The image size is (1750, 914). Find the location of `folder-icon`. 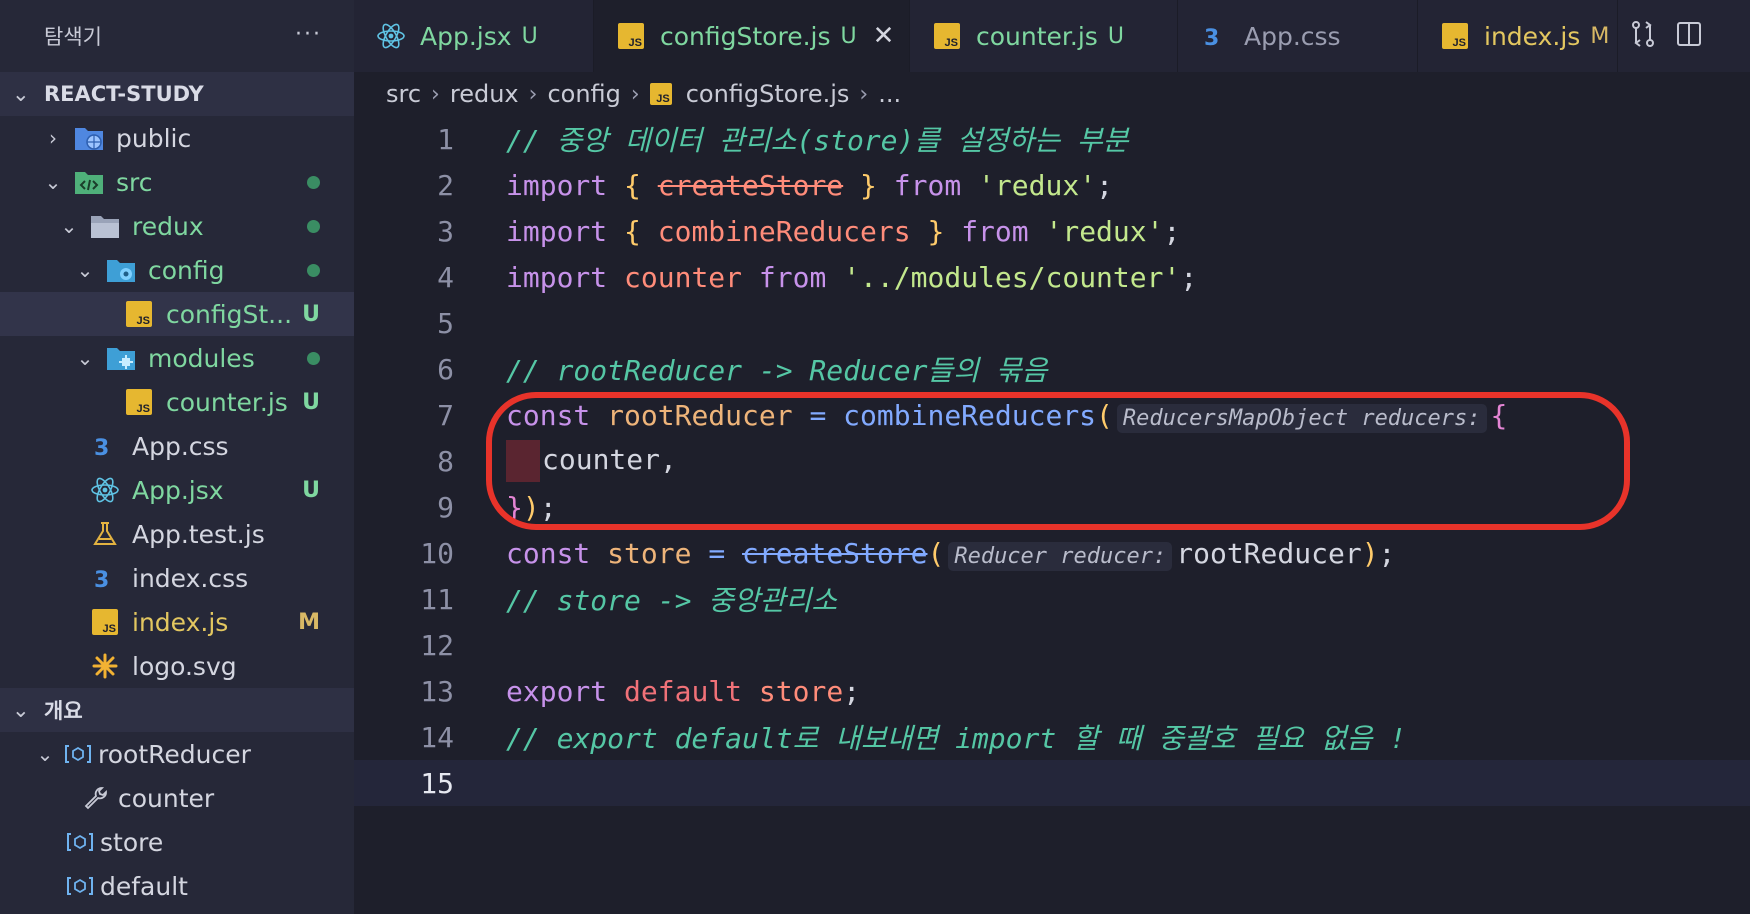

folder-icon is located at coordinates (105, 226).